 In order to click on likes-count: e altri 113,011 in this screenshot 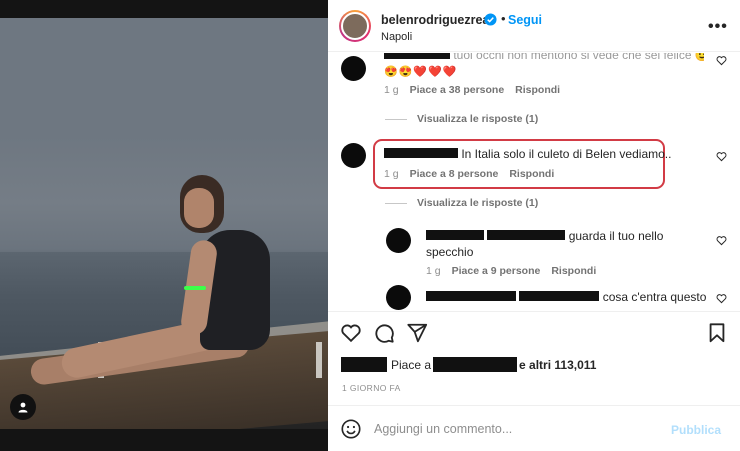, I will do `click(557, 365)`.